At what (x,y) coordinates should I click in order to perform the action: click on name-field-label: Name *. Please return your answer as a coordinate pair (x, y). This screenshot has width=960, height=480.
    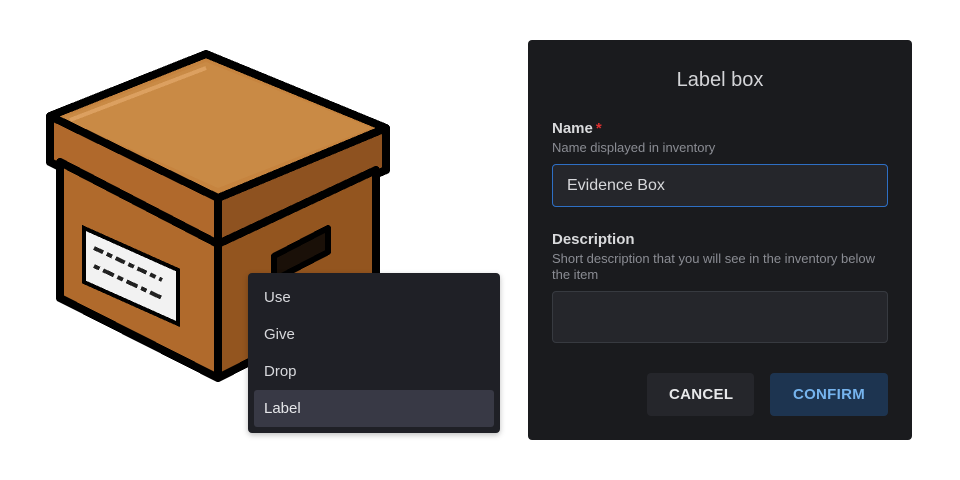
    Looking at the image, I should click on (720, 128).